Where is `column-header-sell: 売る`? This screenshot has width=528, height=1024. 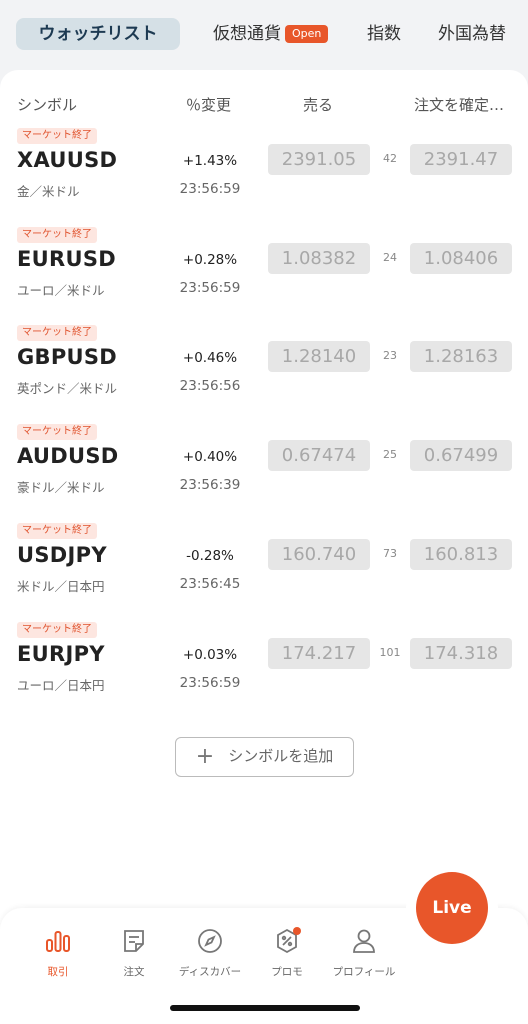
column-header-sell: 売る is located at coordinates (318, 105).